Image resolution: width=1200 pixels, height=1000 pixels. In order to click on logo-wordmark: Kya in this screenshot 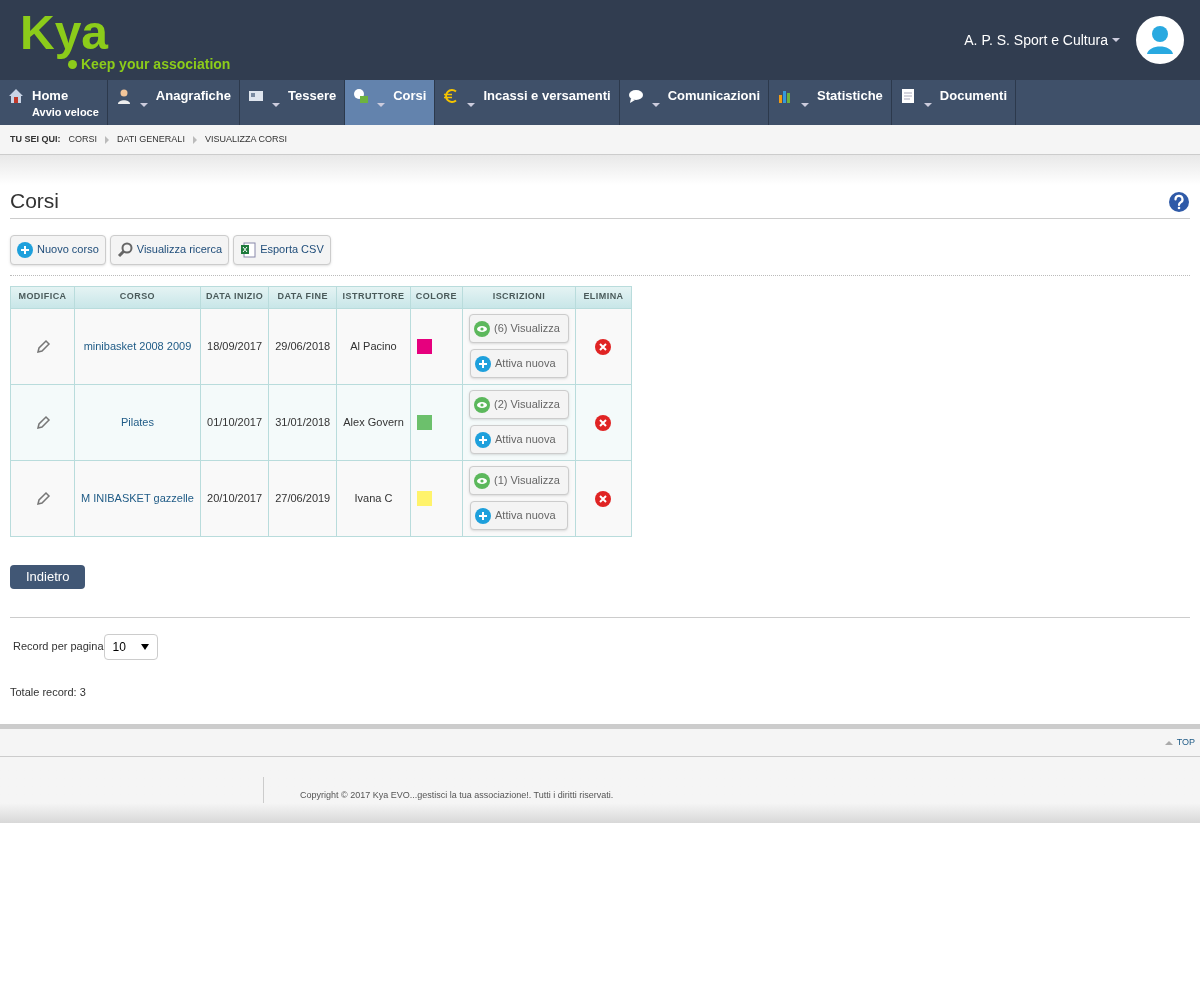, I will do `click(64, 33)`.